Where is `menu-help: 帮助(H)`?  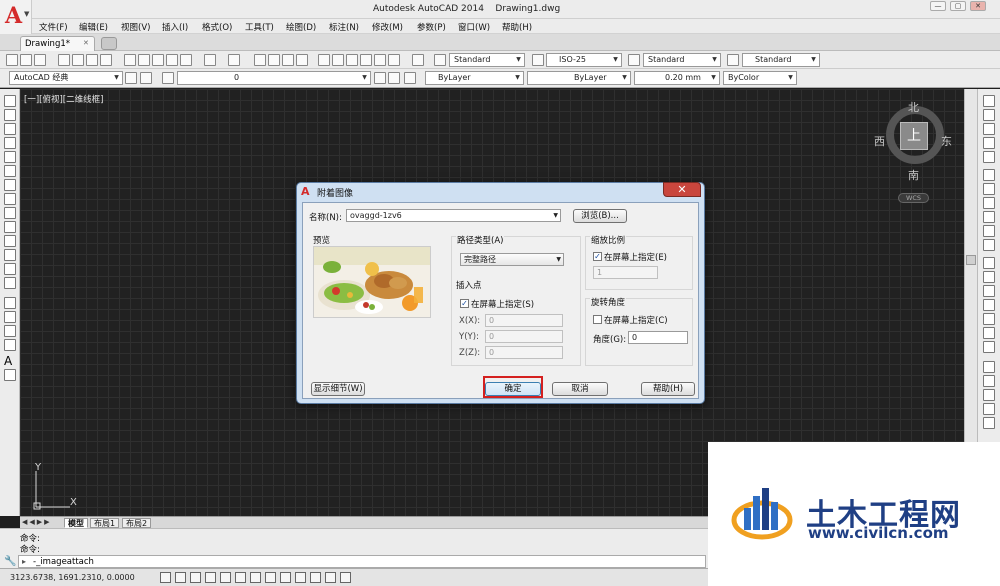
menu-help: 帮助(H) is located at coordinates (517, 27).